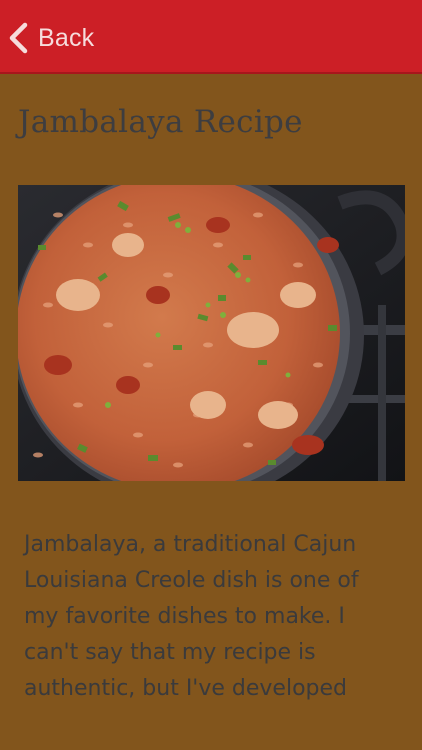 The width and height of the screenshot is (422, 750). Describe the element at coordinates (184, 616) in the screenshot. I see `description-line: my favorite dishes to make. I` at that location.